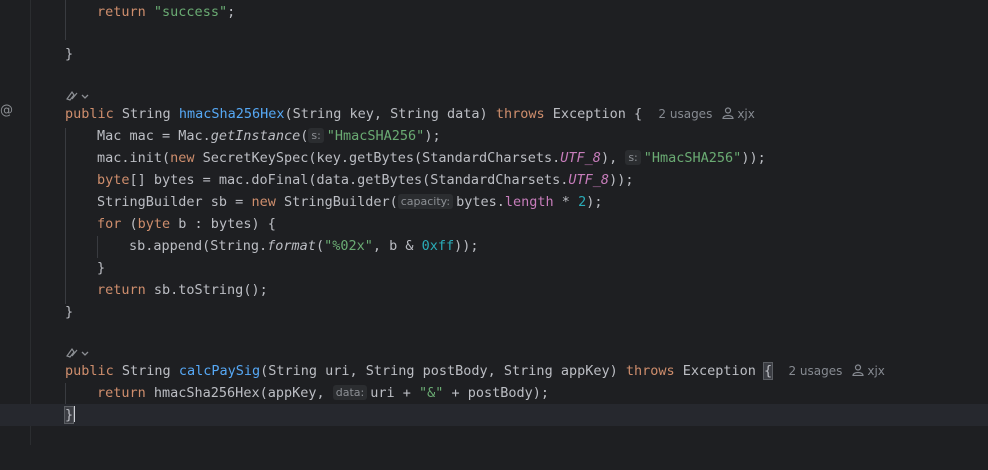  What do you see at coordinates (425, 201) in the screenshot?
I see `parameter-hint: capacity:` at bounding box center [425, 201].